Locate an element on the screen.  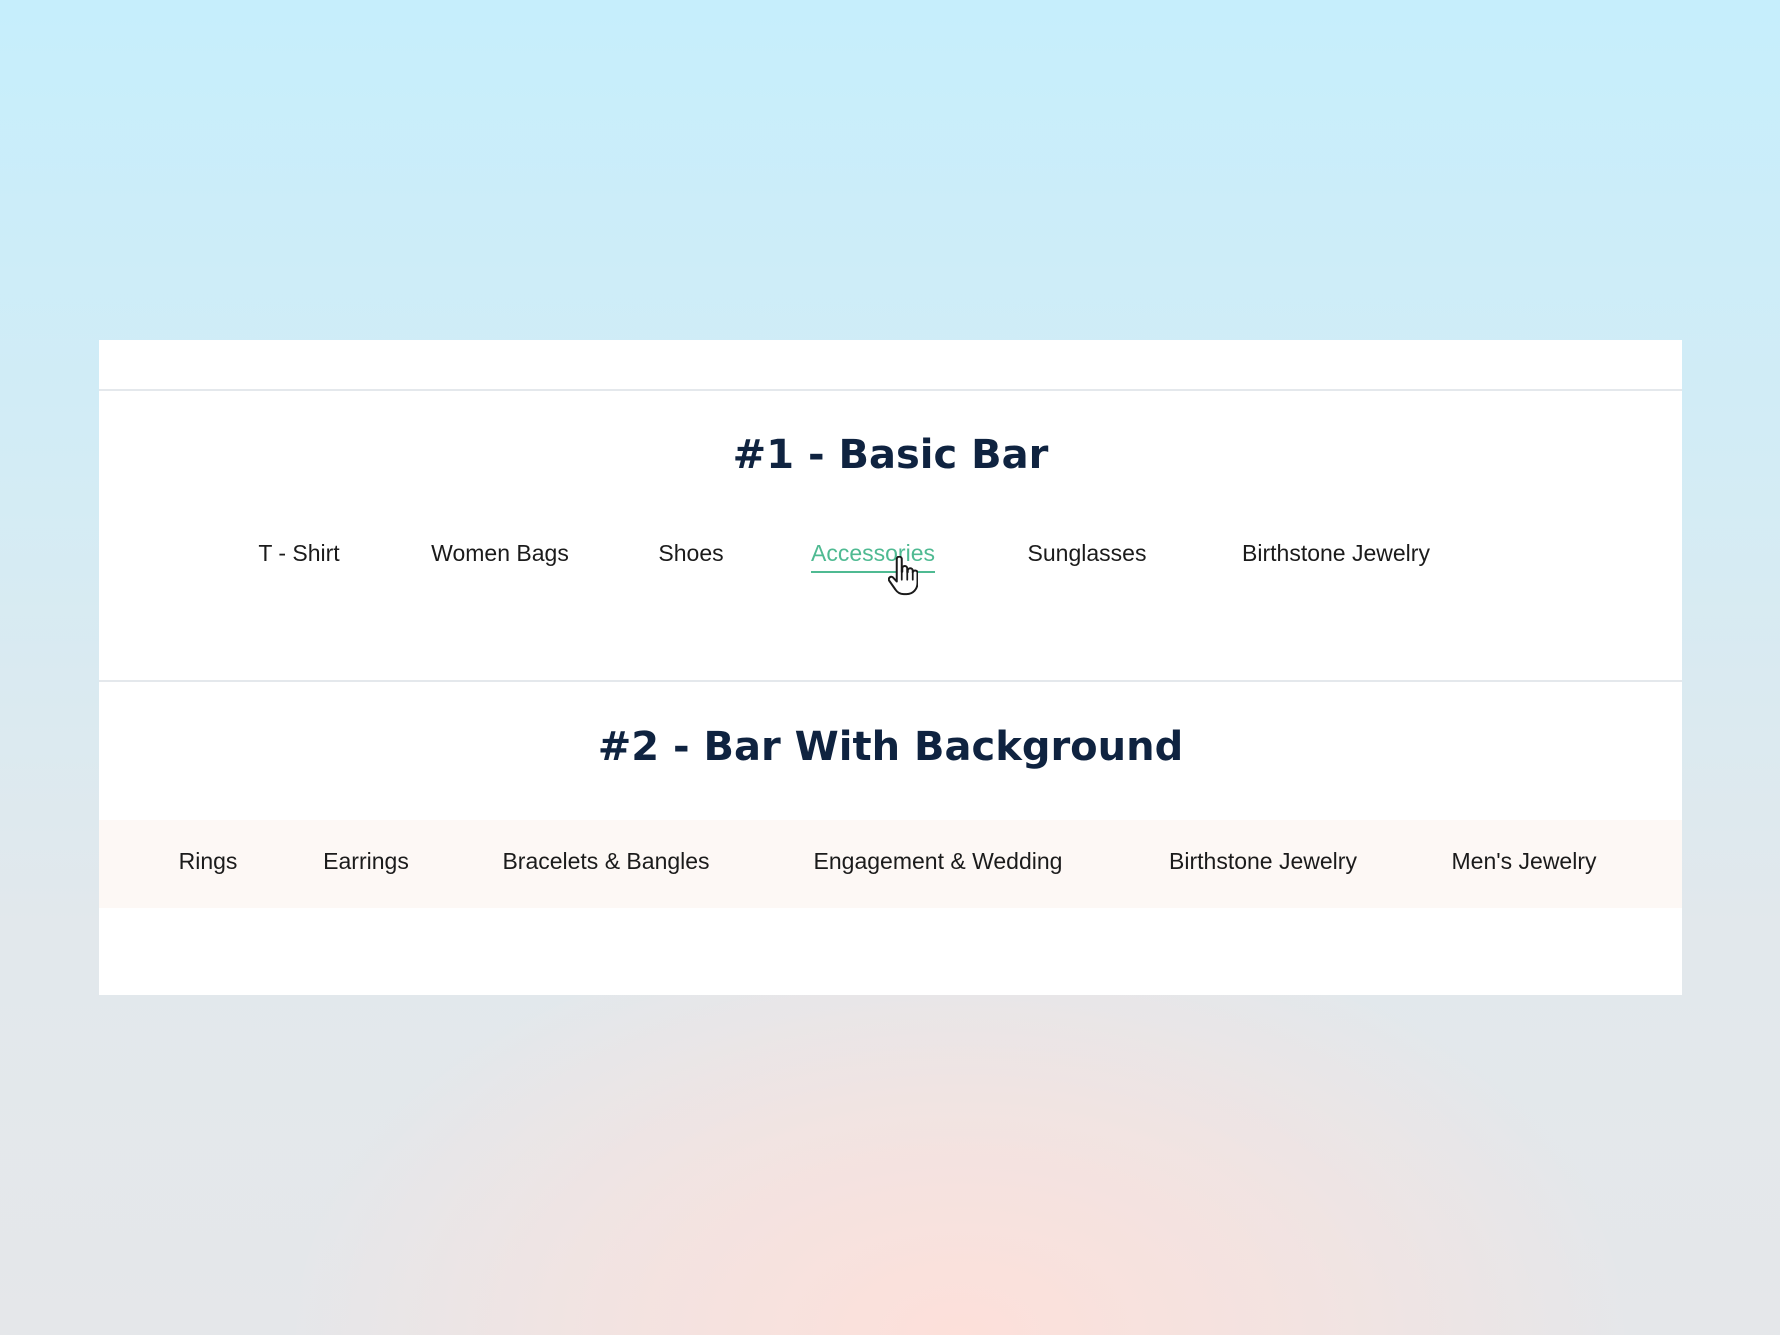
nav-item-engagement-wedding: Engagement & Wedding is located at coordinates (938, 863).